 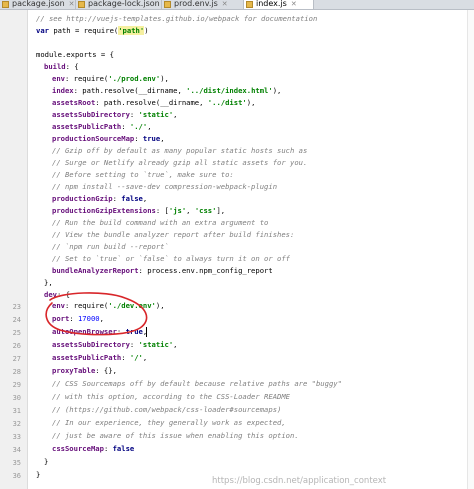 I want to click on line-number: 32, so click(x=16, y=424).